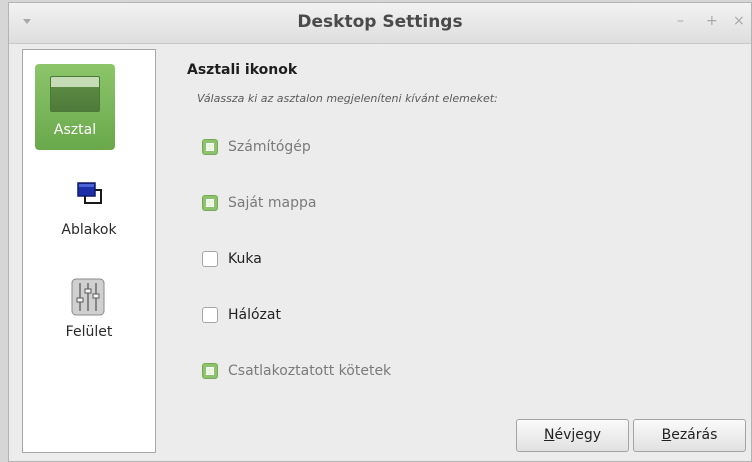 The image size is (752, 462). I want to click on checkbox-label: Saját mappa, so click(272, 203).